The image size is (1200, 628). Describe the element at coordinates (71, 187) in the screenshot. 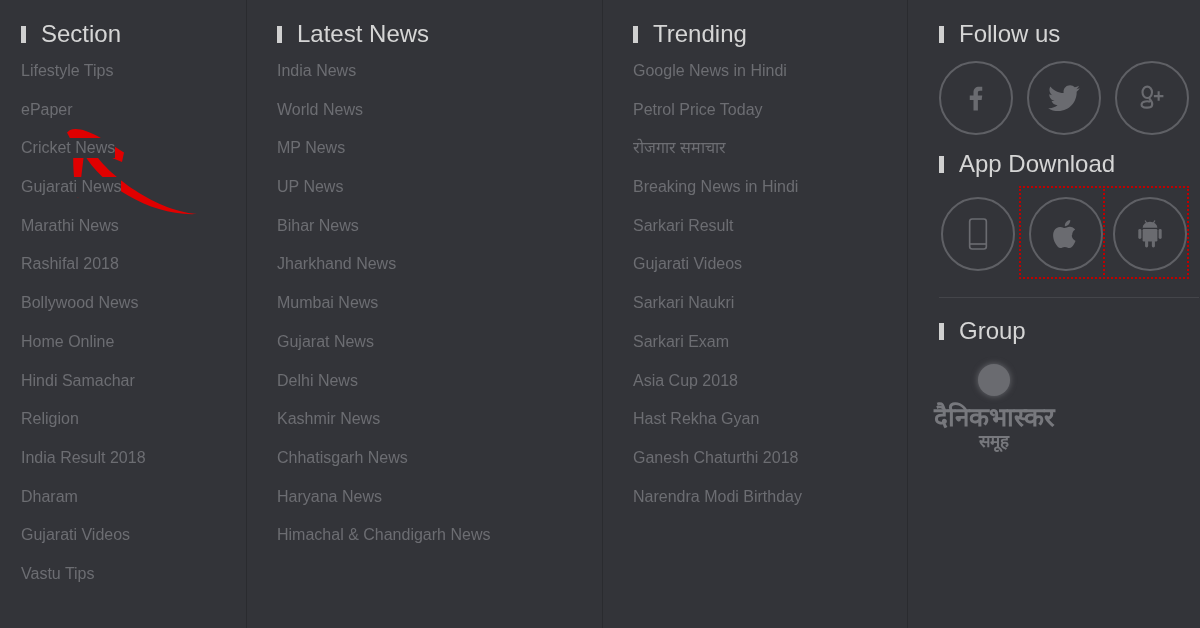

I see `footer-link: Gujarati News` at that location.